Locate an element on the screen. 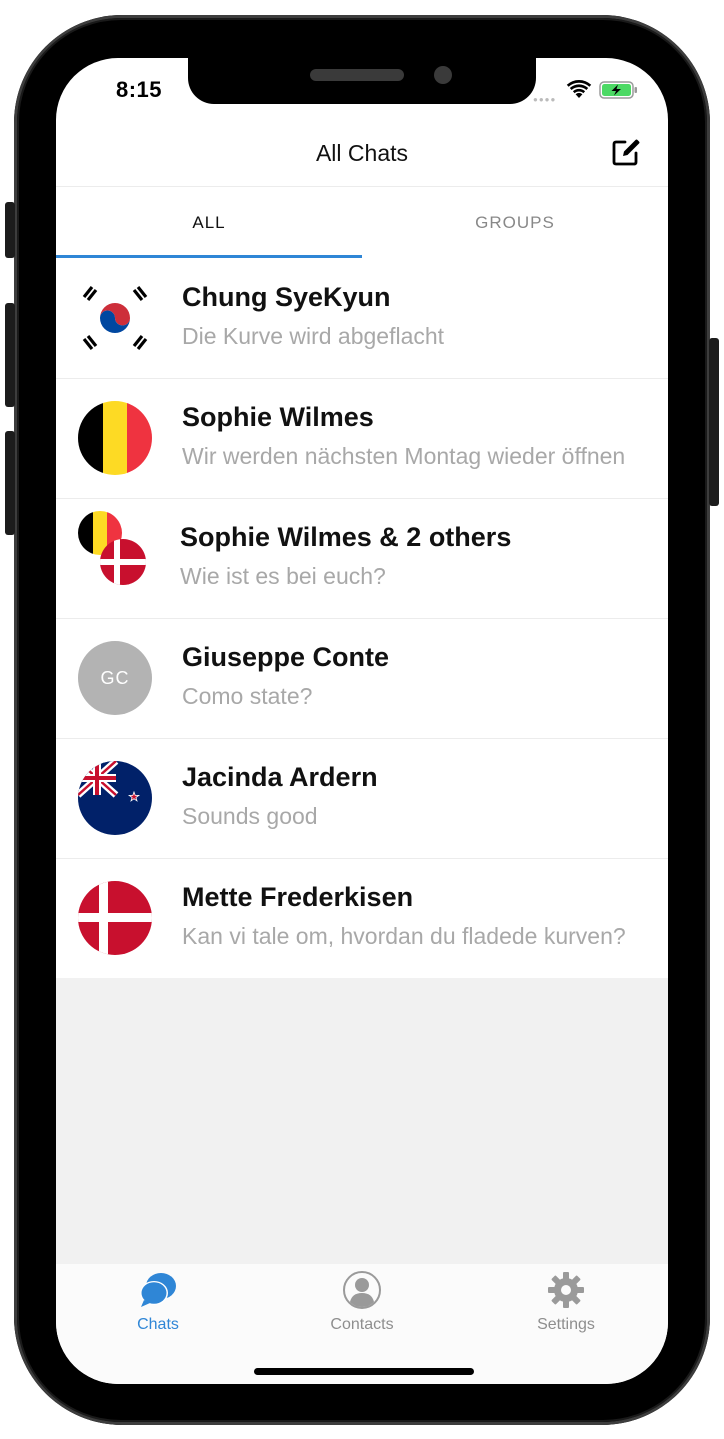 This screenshot has height=1439, width=724. tab-groups: GROUPS is located at coordinates (515, 223).